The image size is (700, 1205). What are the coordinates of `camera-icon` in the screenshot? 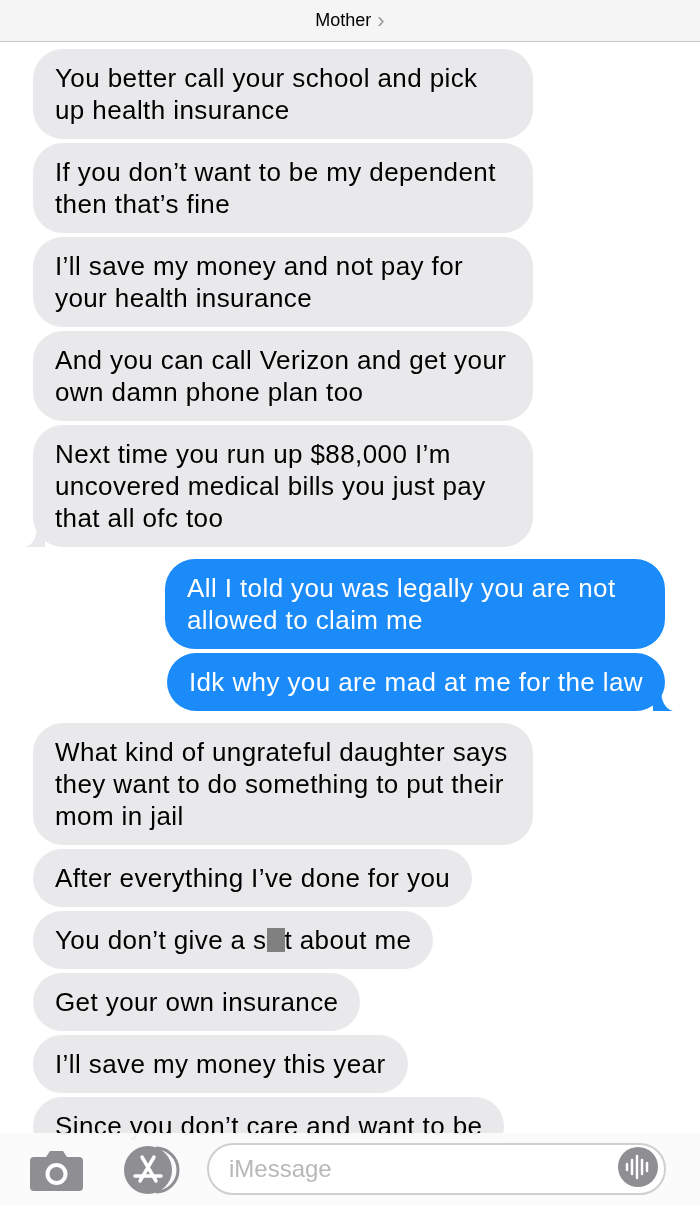 It's located at (56, 1171).